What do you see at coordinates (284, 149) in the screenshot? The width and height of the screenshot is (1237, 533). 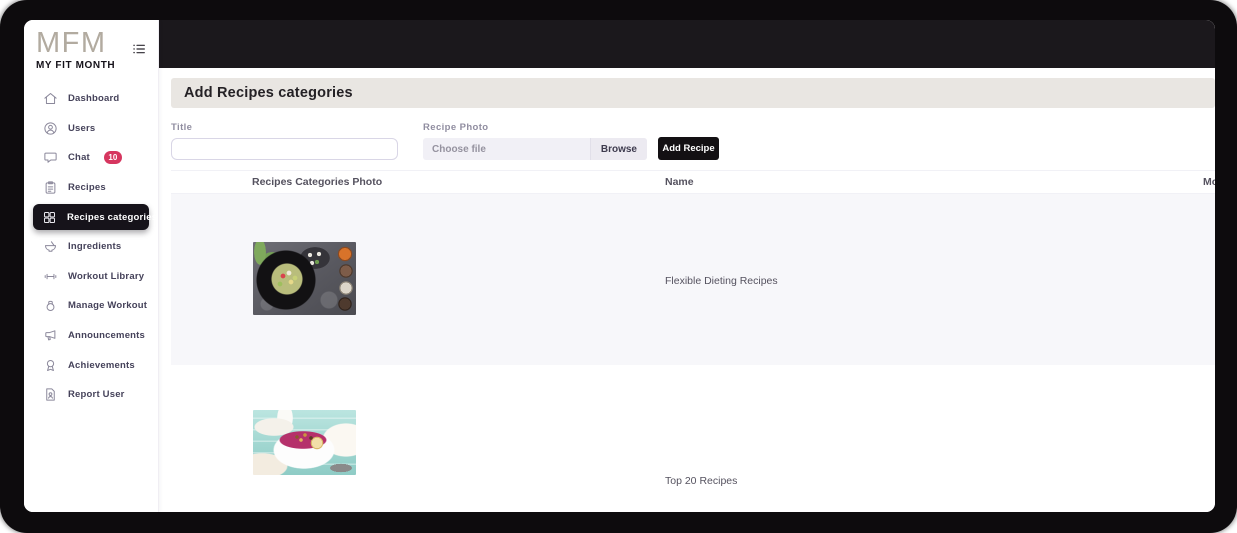 I see `title-input` at bounding box center [284, 149].